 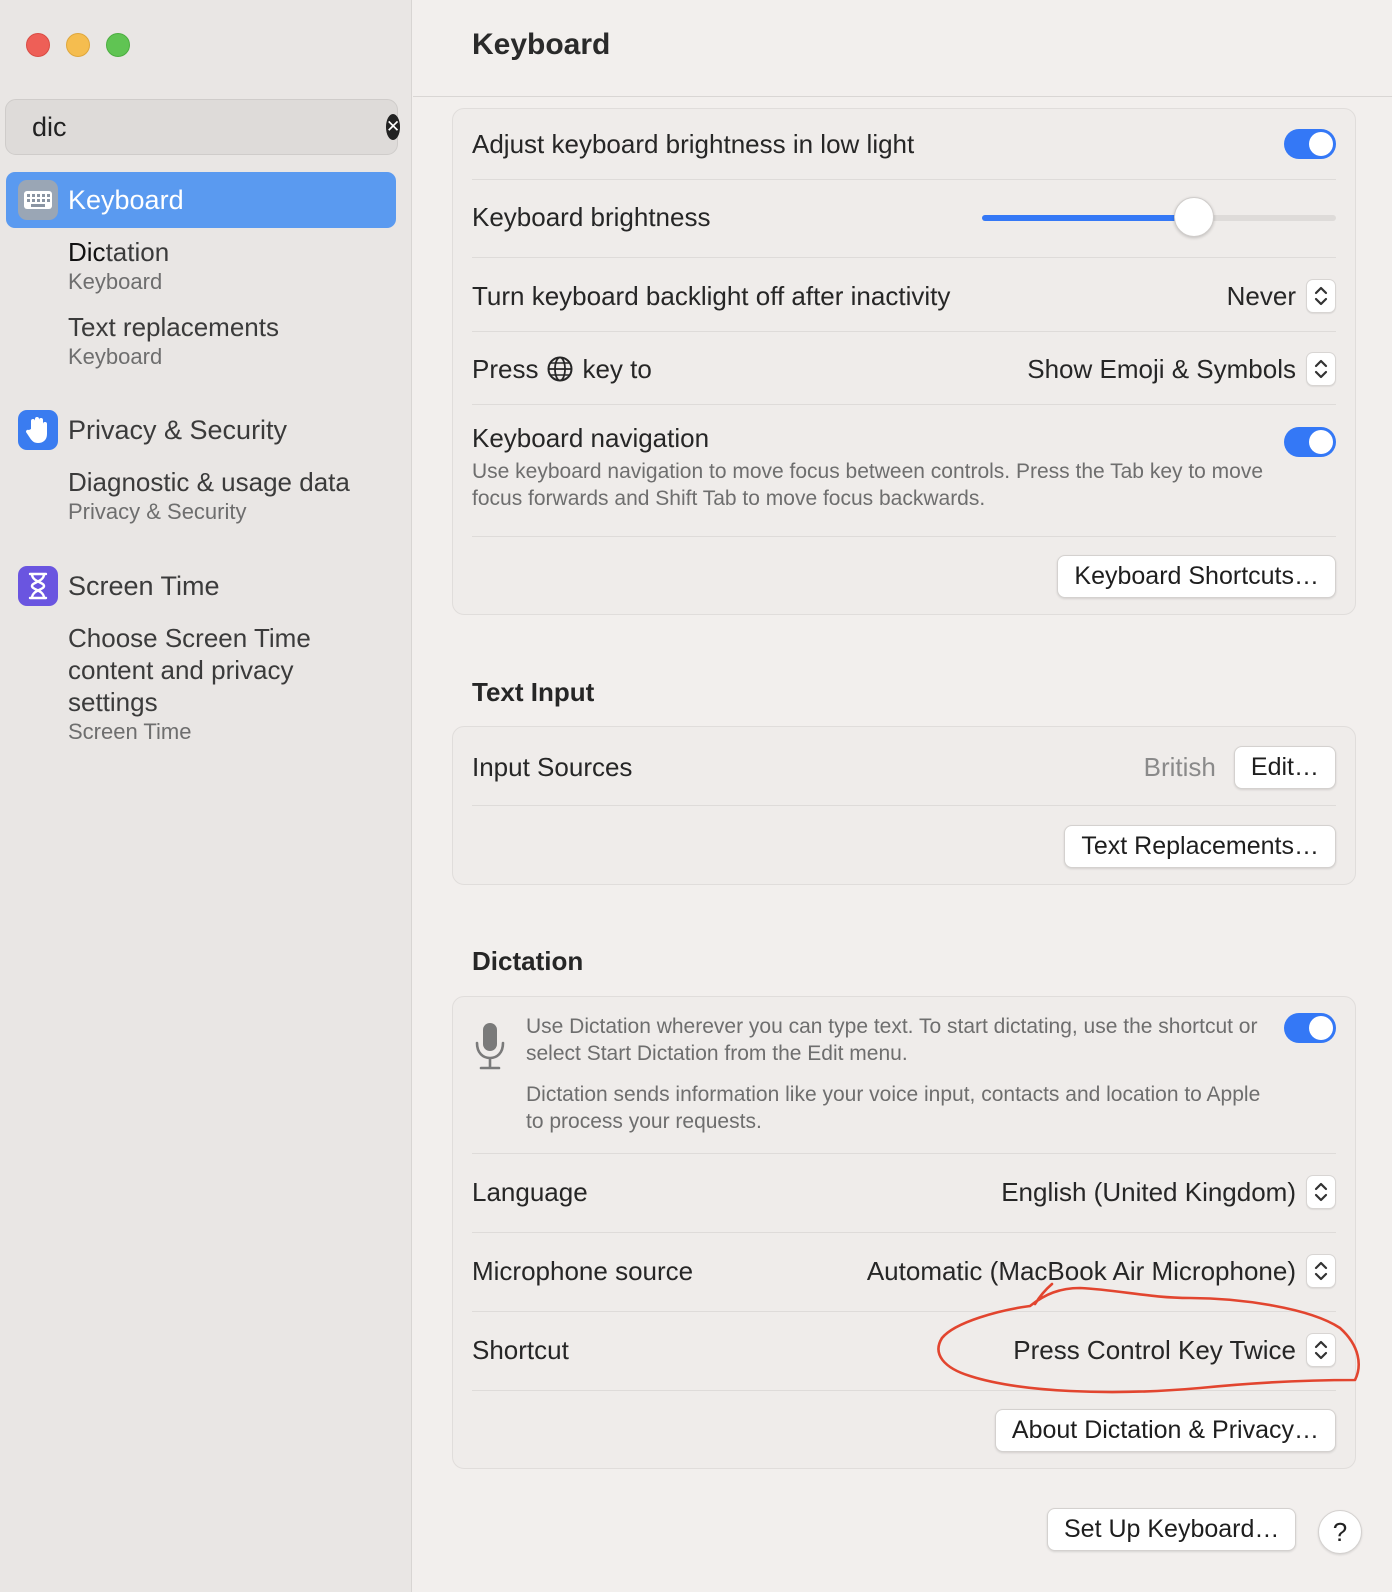 I want to click on result-title: Diagnostic & usage data, so click(x=209, y=482).